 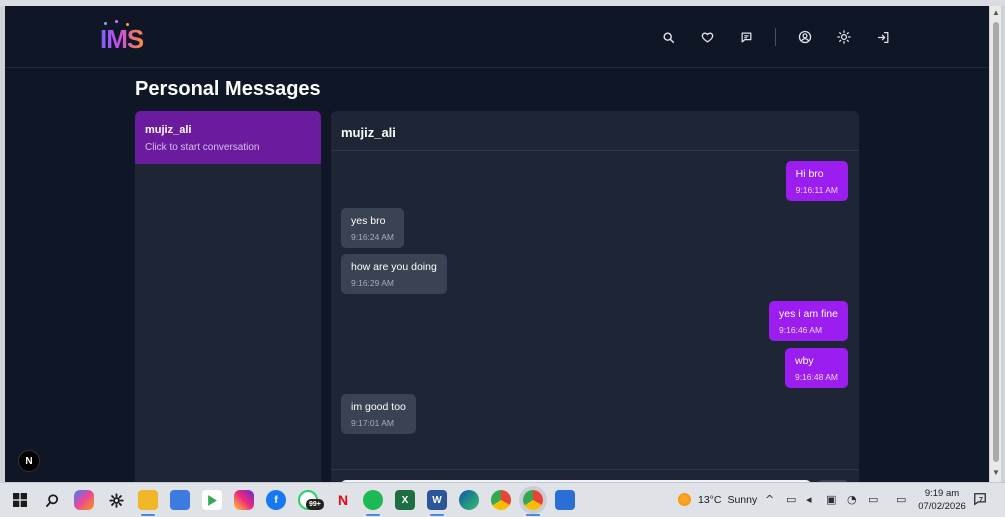 I want to click on notification-count: 7, so click(x=981, y=500).